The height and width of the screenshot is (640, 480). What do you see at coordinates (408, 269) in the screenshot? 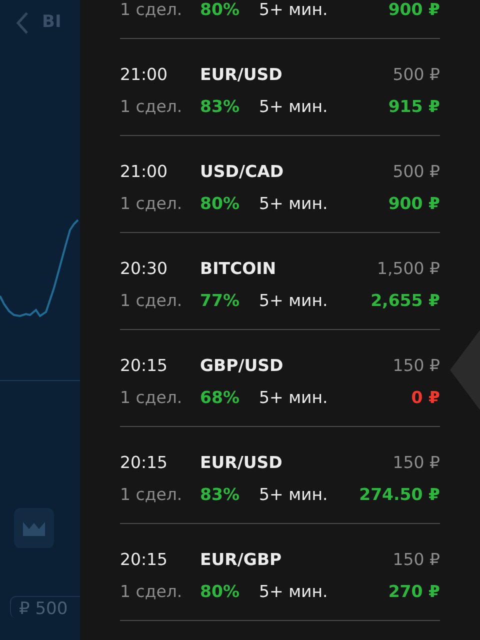
I see `stake-amount: 1,500 ₽` at bounding box center [408, 269].